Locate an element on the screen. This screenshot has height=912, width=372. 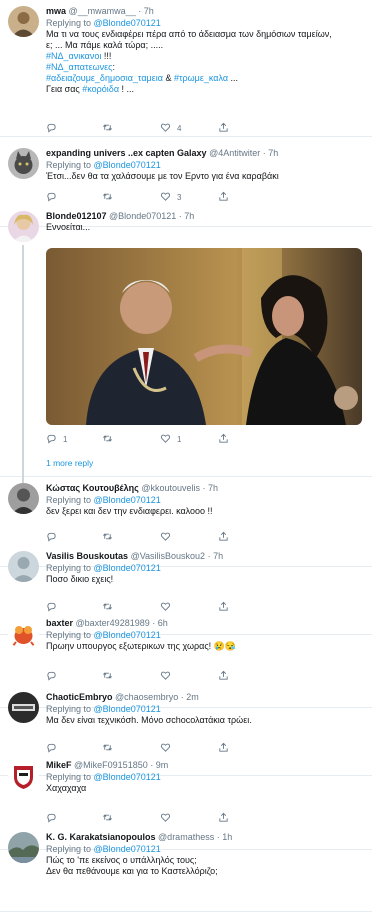
timestamp: 9m is located at coordinates (162, 765).